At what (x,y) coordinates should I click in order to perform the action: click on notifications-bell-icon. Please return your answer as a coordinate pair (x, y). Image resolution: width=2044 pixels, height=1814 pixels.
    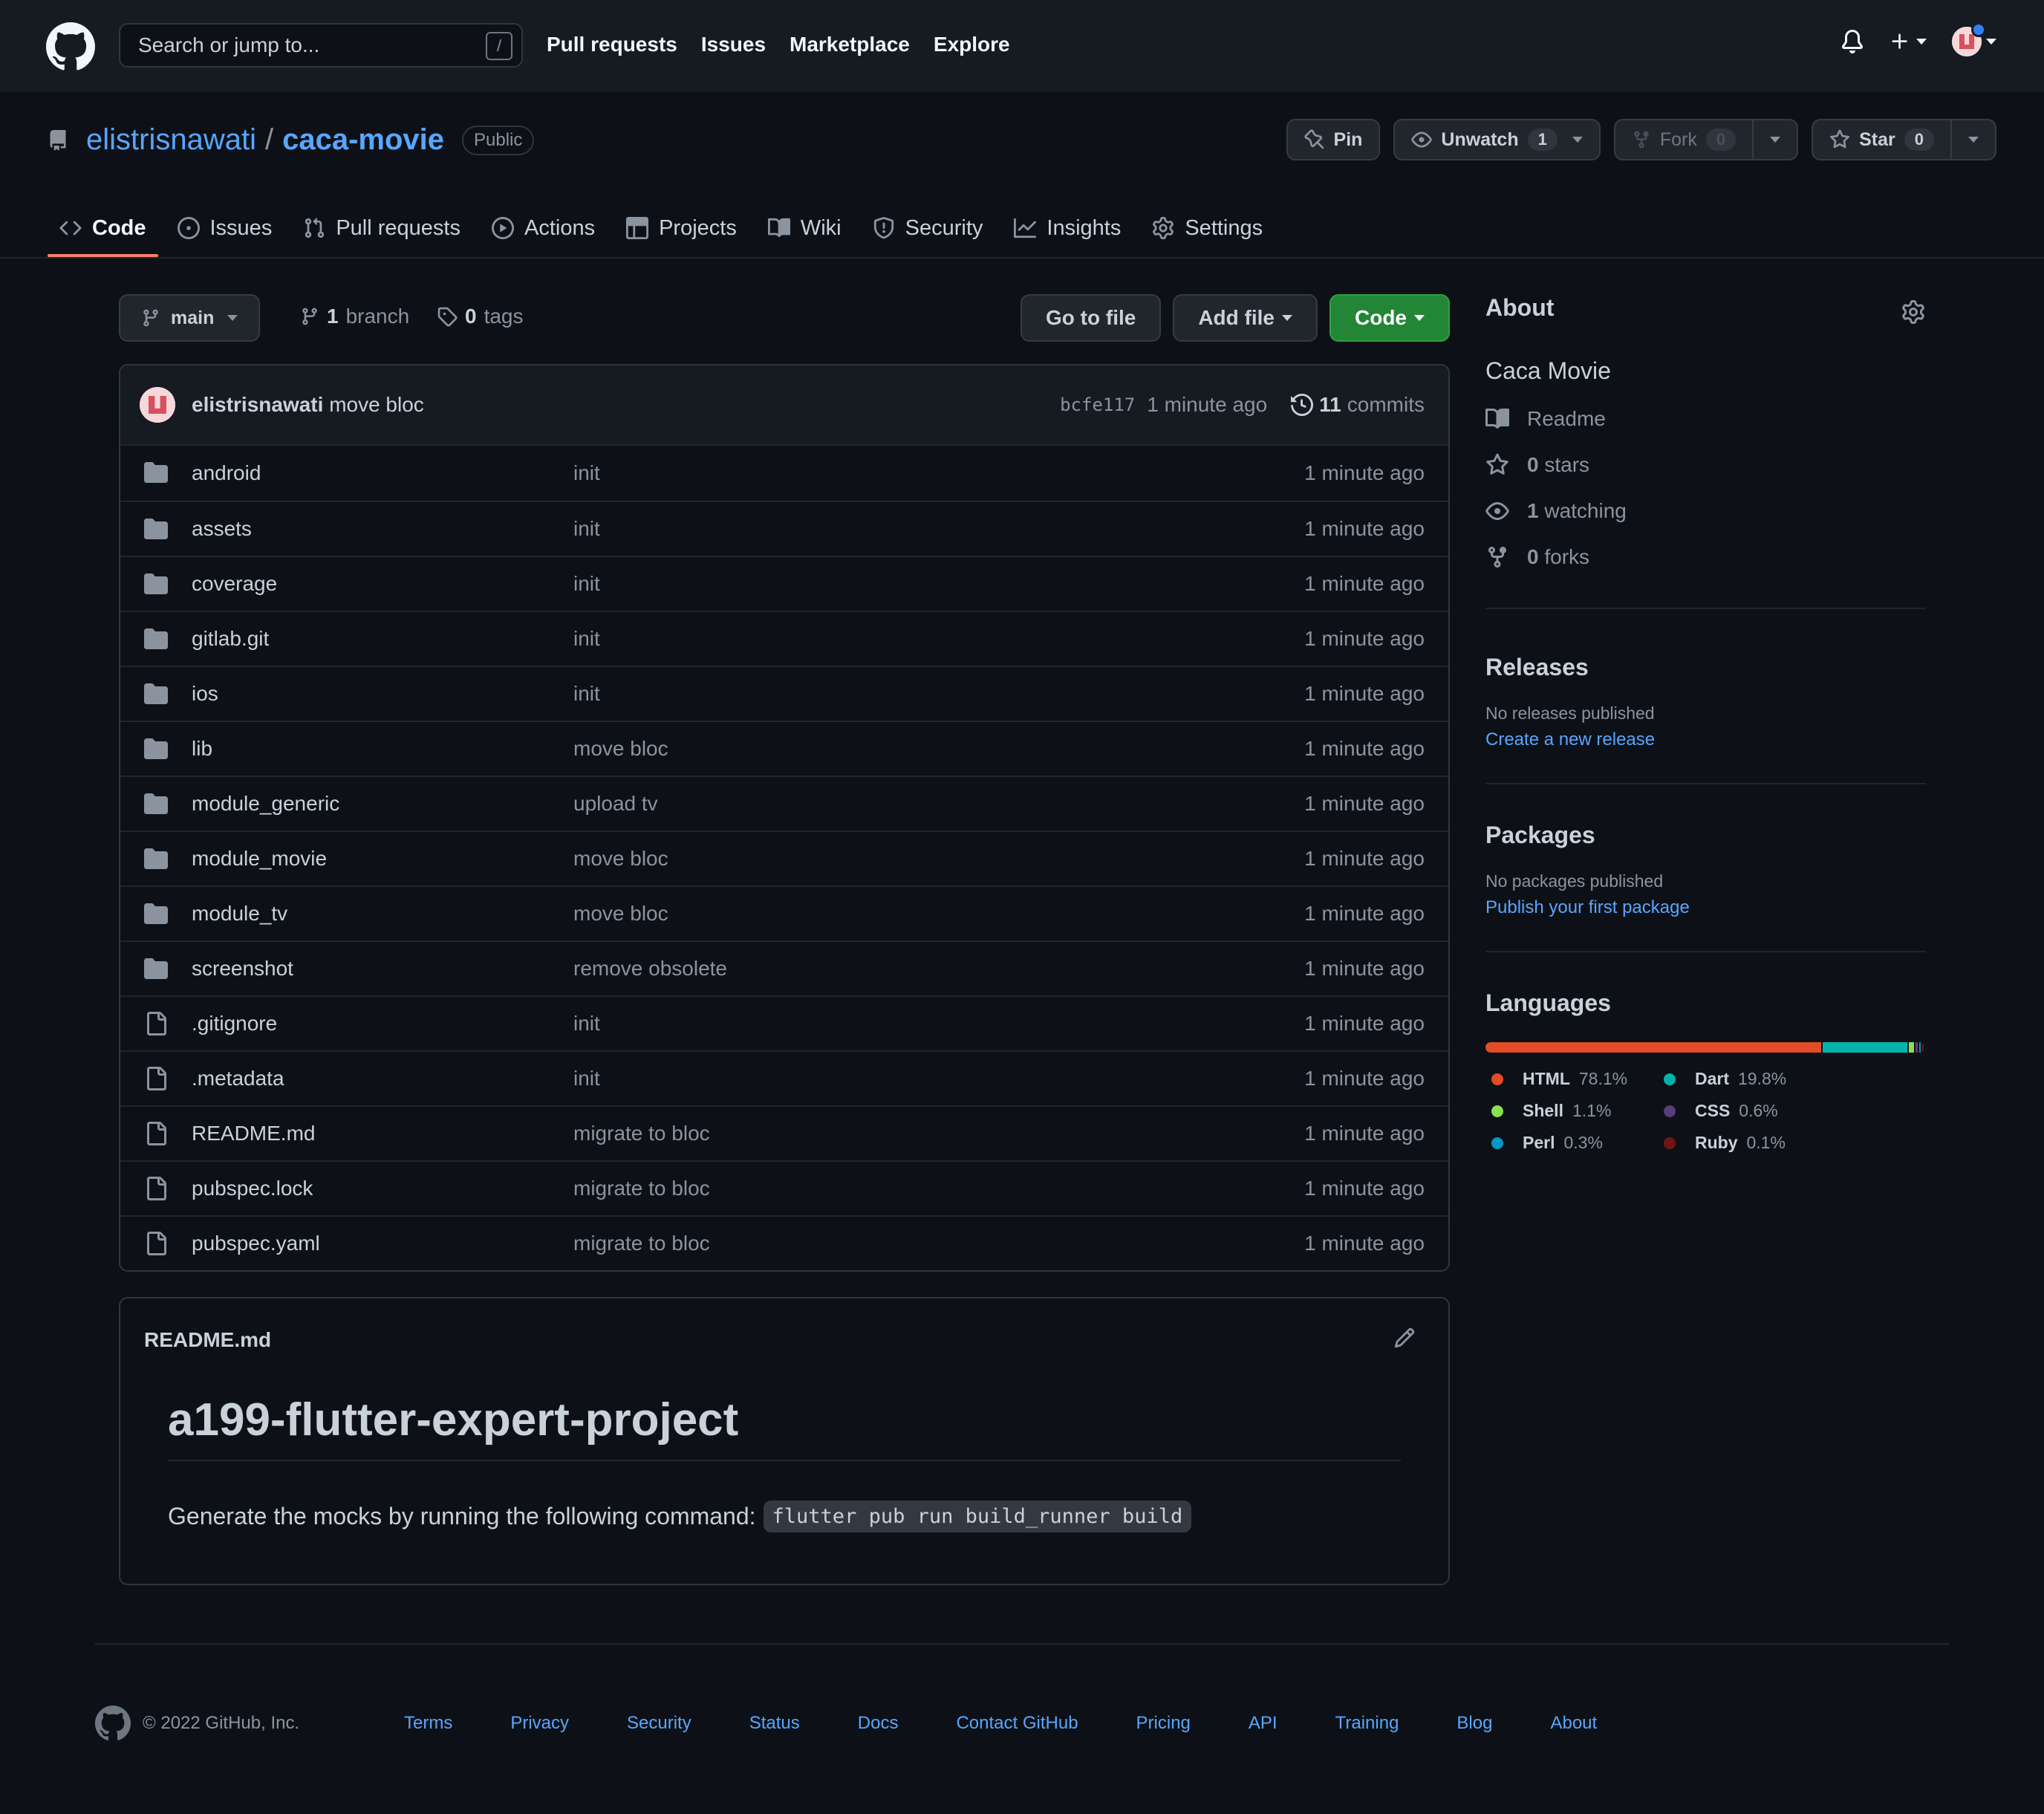
    Looking at the image, I should click on (1852, 41).